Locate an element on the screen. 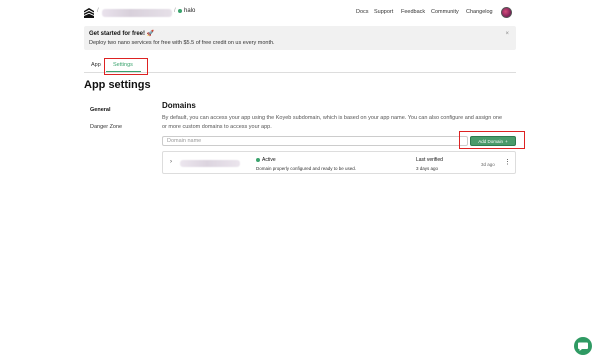 Image resolution: width=600 pixels, height=363 pixels. chat-support-button is located at coordinates (583, 346).